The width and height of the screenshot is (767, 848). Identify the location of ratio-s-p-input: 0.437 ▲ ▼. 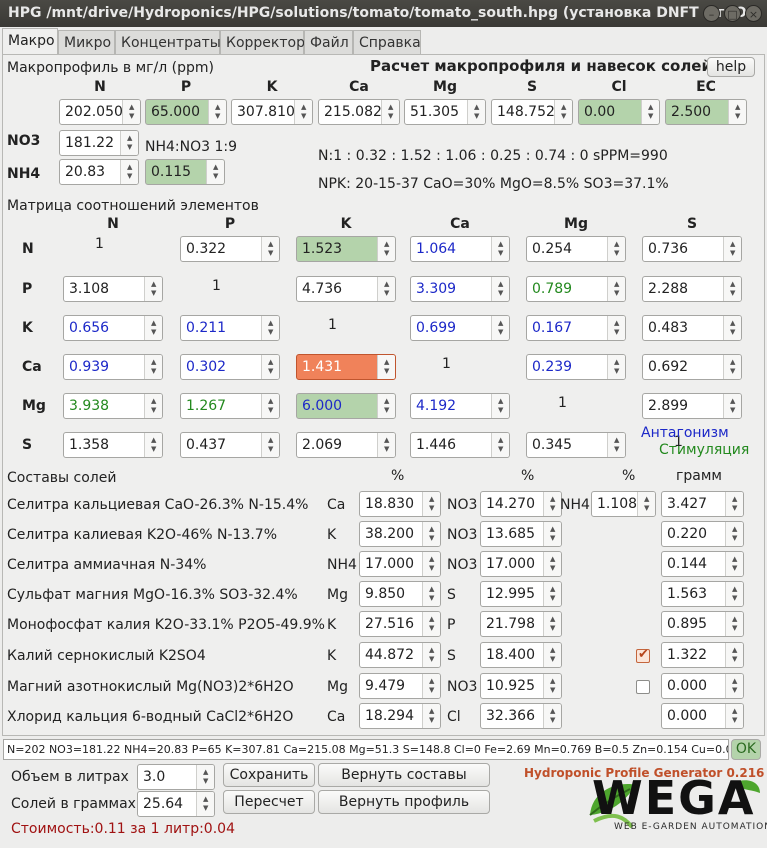
(230, 445).